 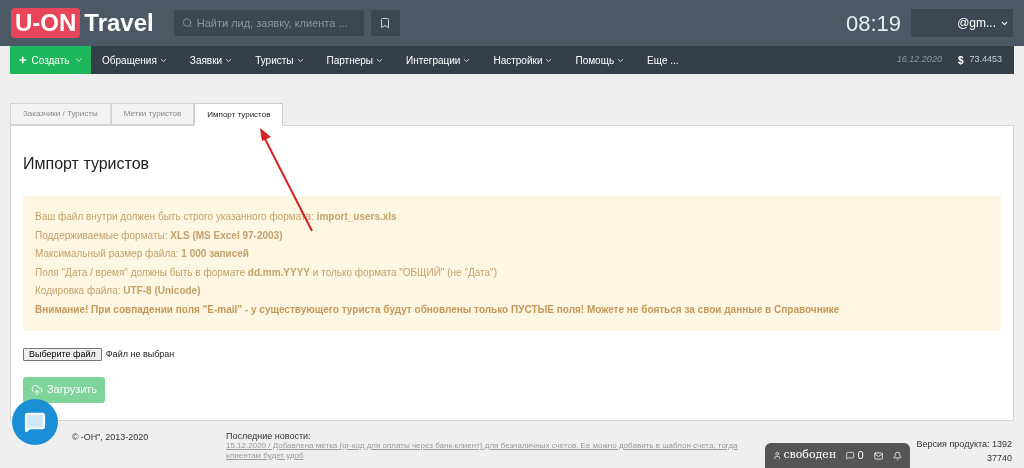 What do you see at coordinates (23, 60) in the screenshot?
I see `plus-icon` at bounding box center [23, 60].